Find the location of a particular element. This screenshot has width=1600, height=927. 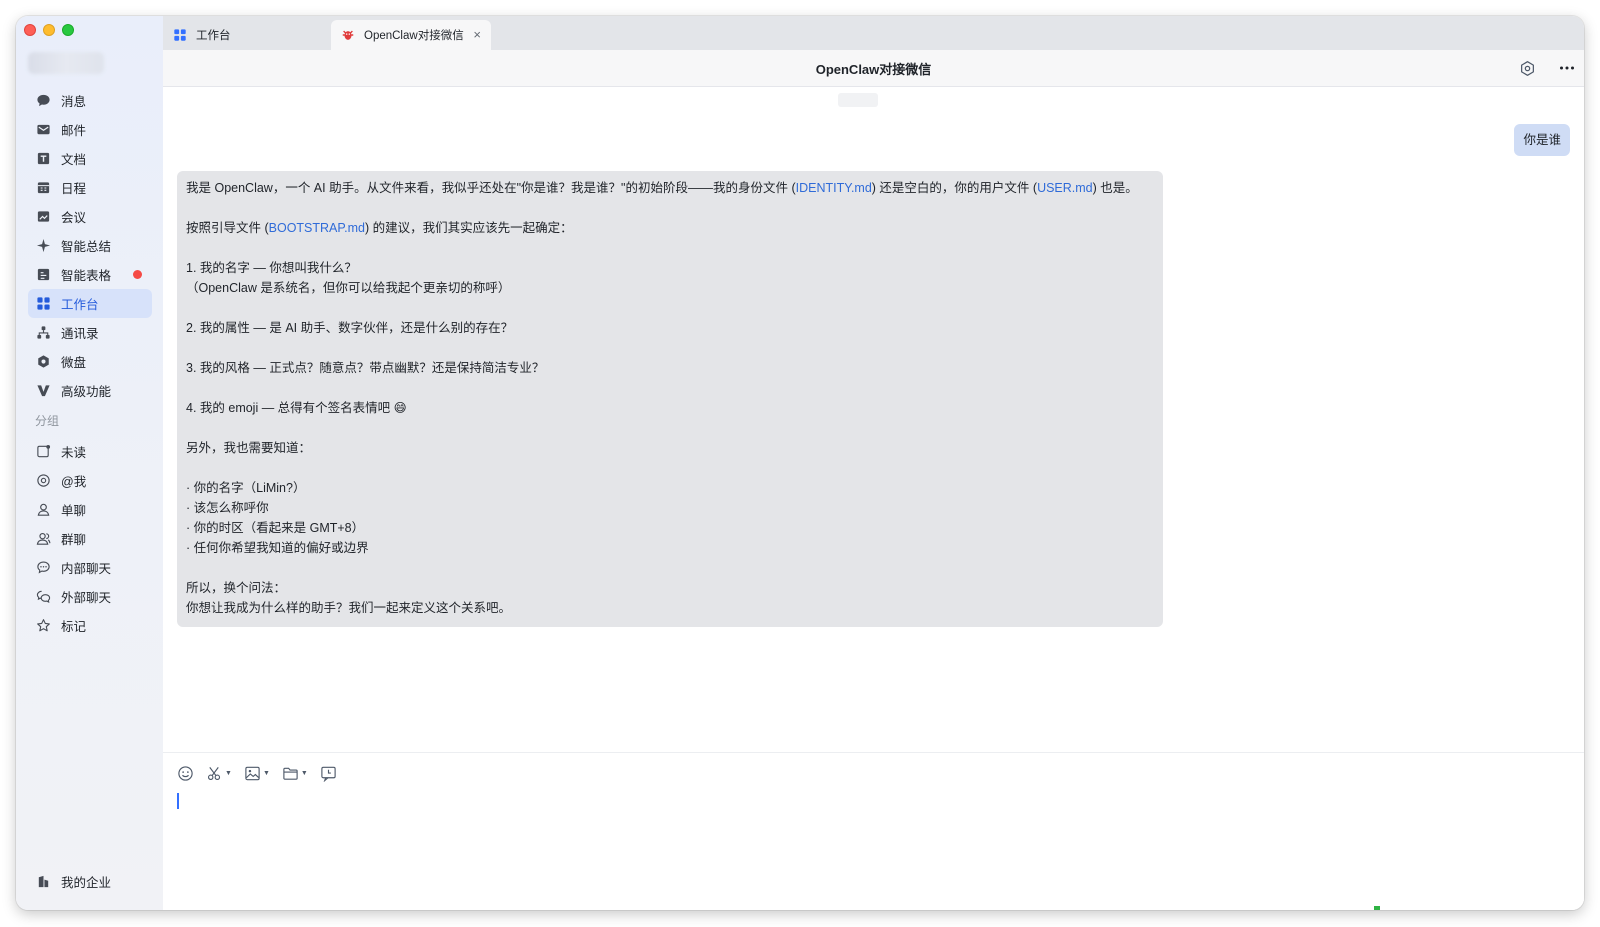

mail-icon is located at coordinates (43, 130).